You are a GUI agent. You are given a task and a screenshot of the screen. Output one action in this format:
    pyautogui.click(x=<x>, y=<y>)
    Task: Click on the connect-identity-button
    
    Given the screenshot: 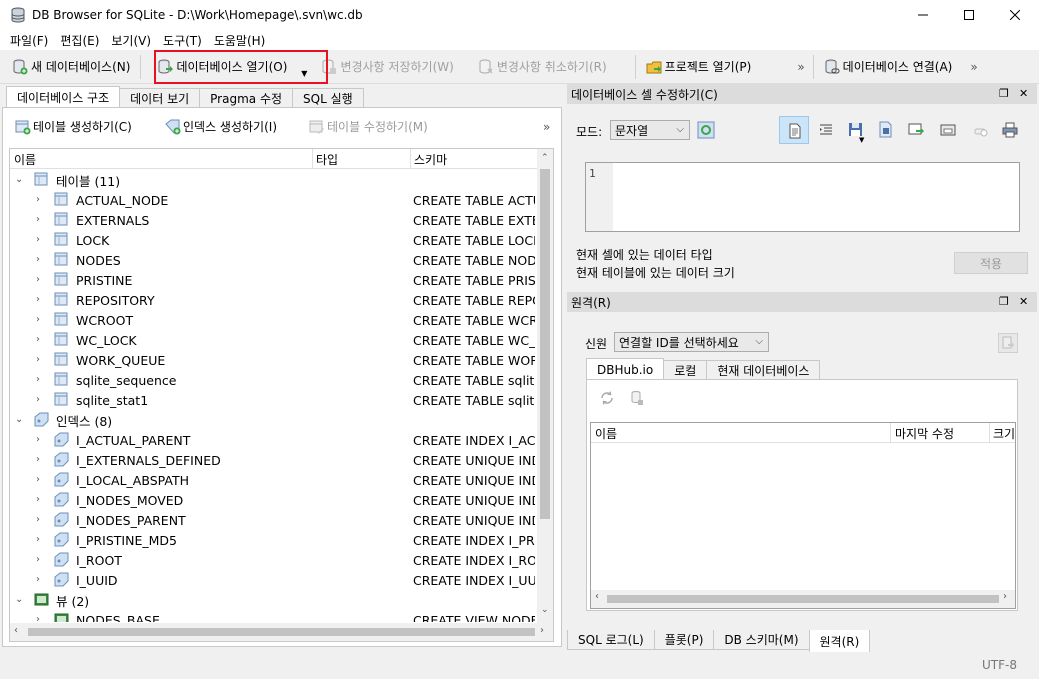 What is the action you would take?
    pyautogui.click(x=1008, y=343)
    